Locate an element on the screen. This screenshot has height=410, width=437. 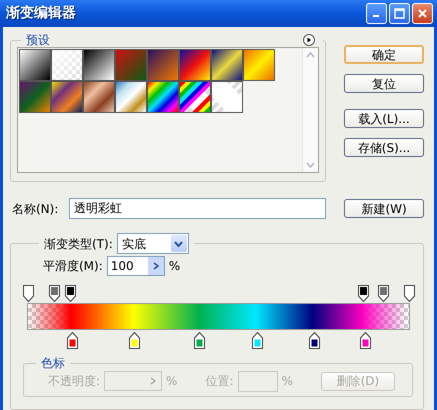
spin-box: 100 is located at coordinates (135, 266).